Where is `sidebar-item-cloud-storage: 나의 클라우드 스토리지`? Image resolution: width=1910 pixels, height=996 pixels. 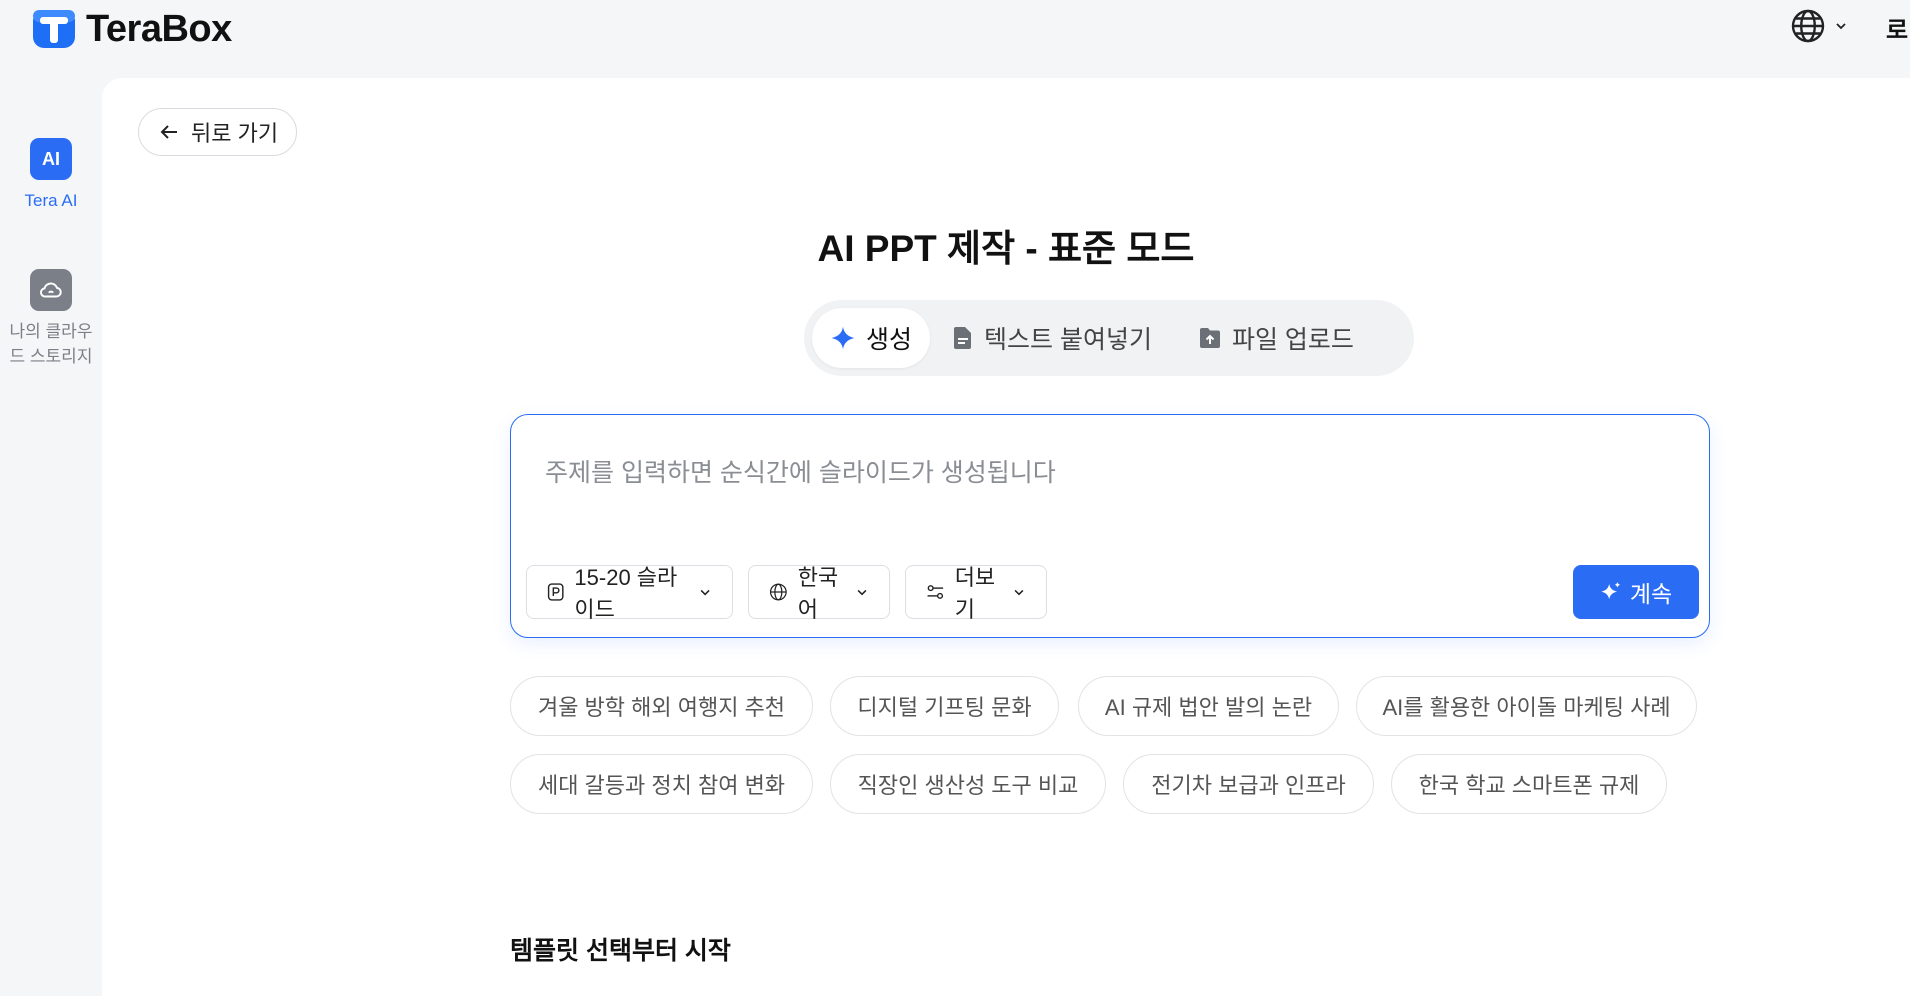 sidebar-item-cloud-storage: 나의 클라우드 스토리지 is located at coordinates (51, 319).